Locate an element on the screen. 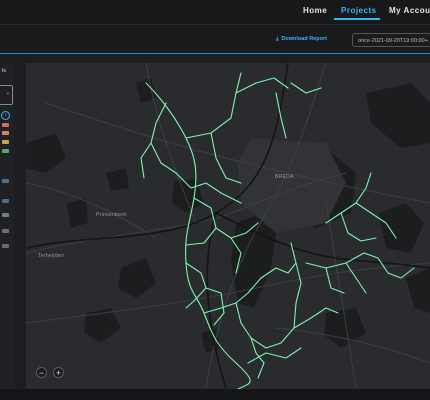  zoom-out-button: − is located at coordinates (41, 372).